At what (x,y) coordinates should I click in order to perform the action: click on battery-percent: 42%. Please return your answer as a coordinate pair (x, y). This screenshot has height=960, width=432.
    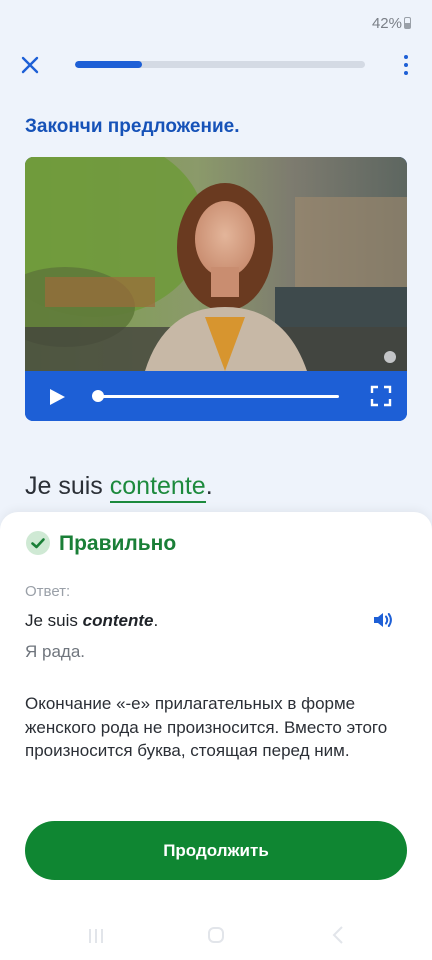
    Looking at the image, I should click on (386, 23).